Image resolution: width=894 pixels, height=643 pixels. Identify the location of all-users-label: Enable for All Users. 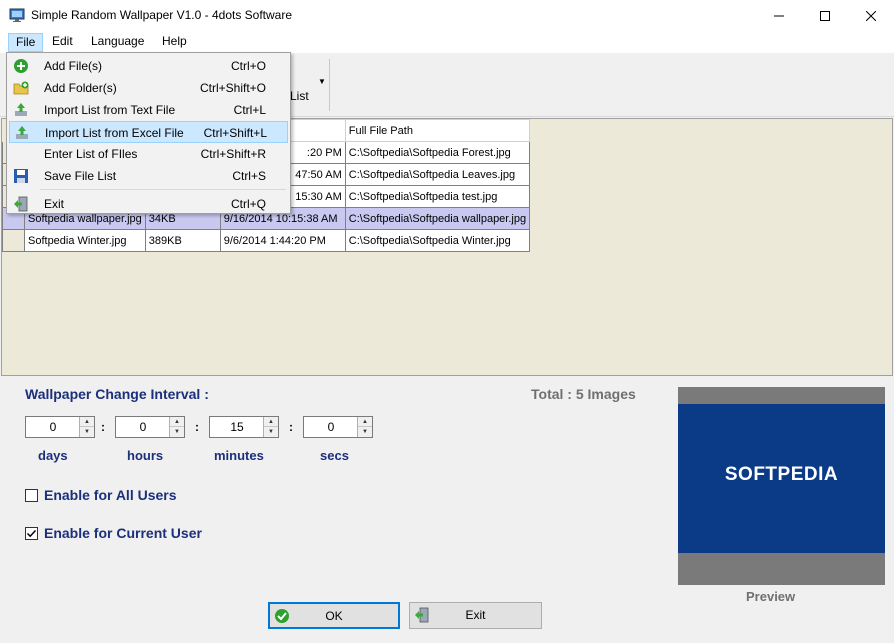
(110, 495).